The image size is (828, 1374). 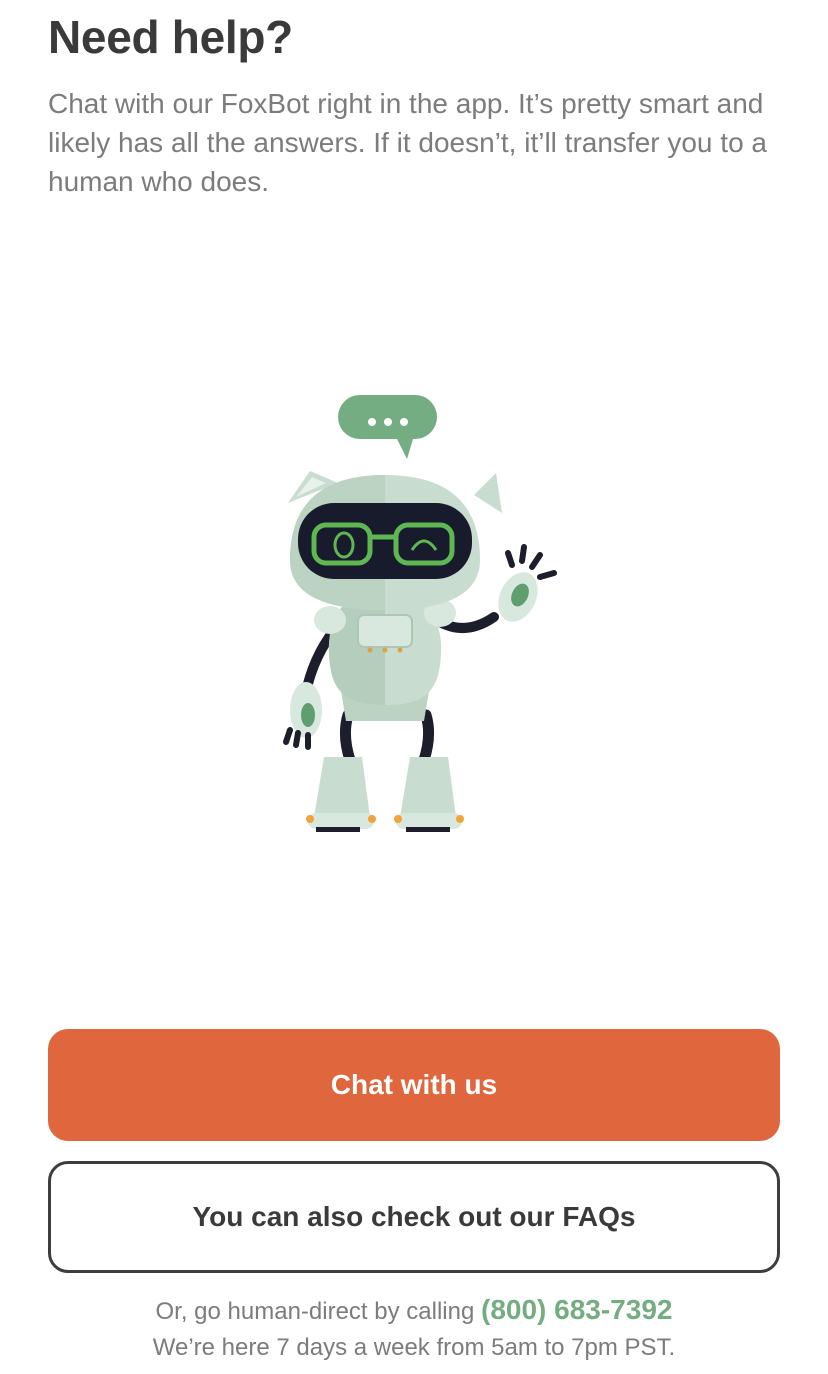 I want to click on chat-with-us-button: Chat with us, so click(x=414, y=1085).